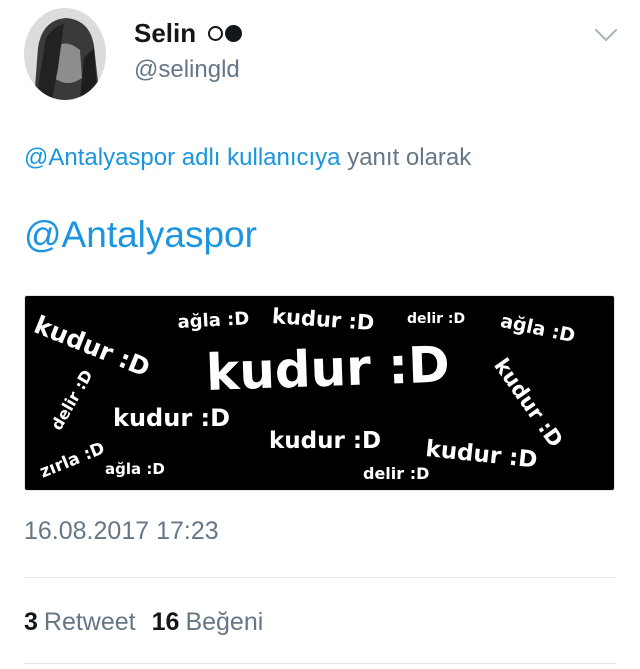 The image size is (640, 669). I want to click on reply-to-link: @Antalyaspor adlı kullanıcıya, so click(182, 157).